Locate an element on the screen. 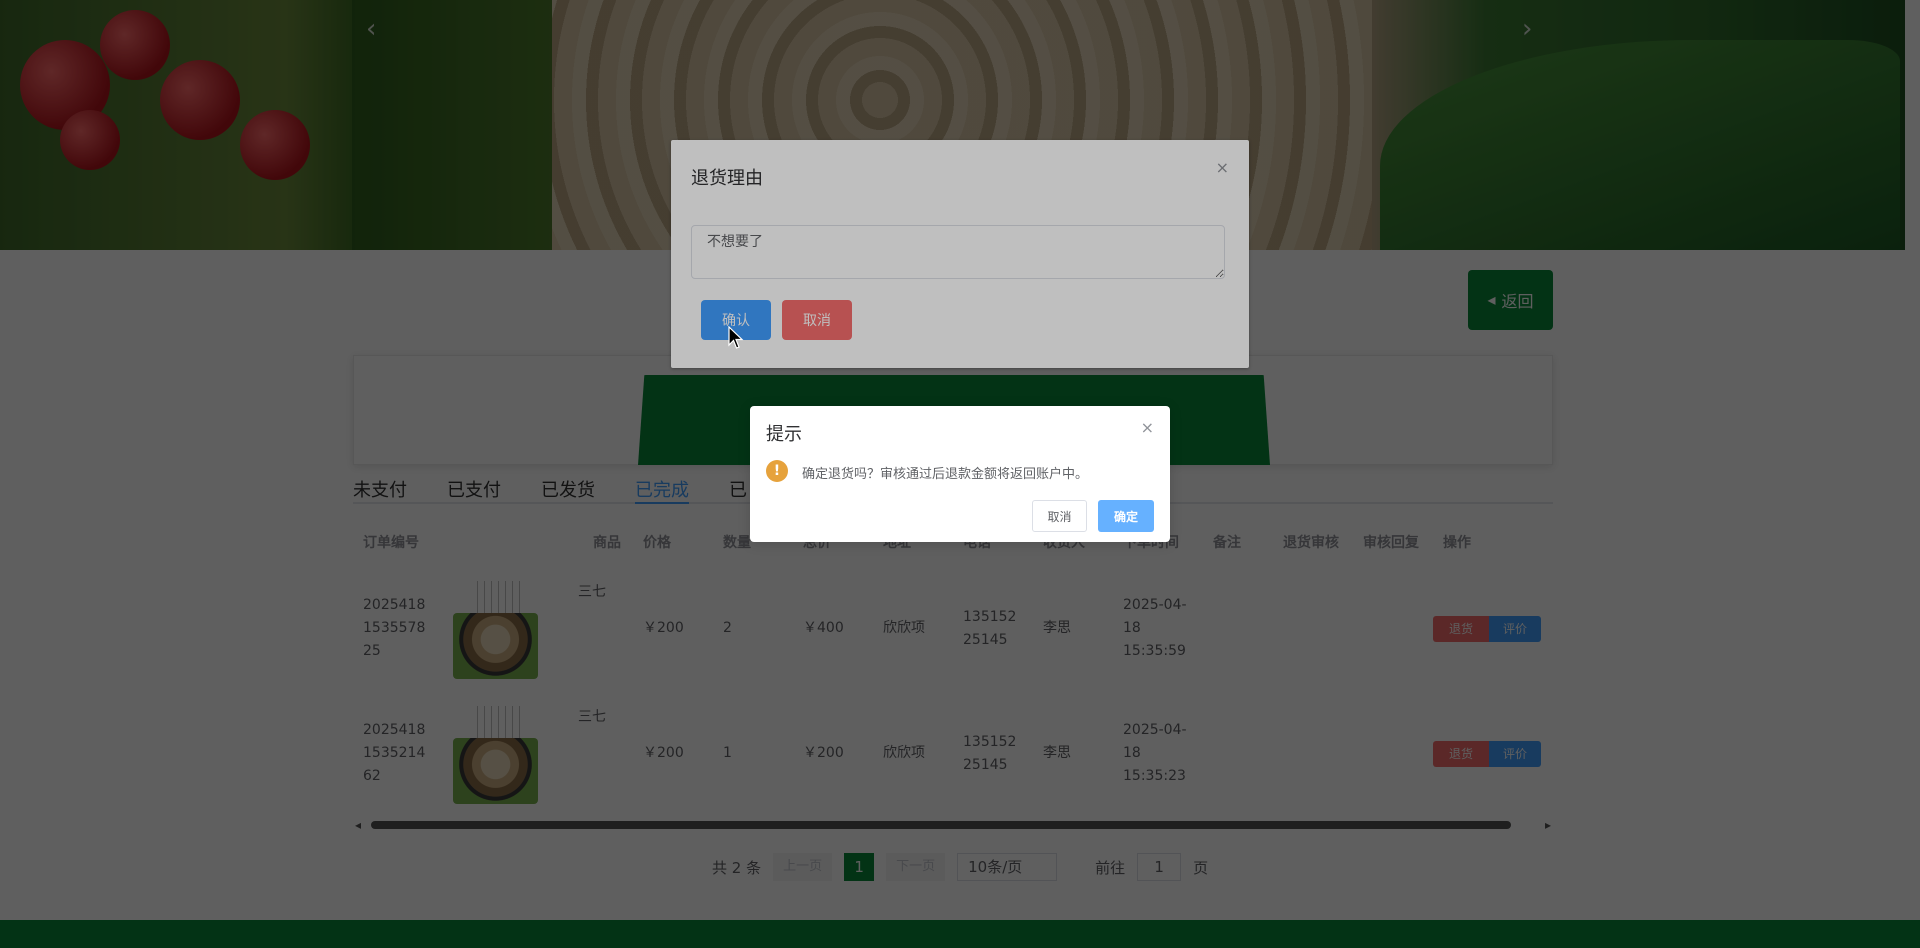 The height and width of the screenshot is (948, 1920). message-box-cancel-button: 取消 is located at coordinates (1059, 516).